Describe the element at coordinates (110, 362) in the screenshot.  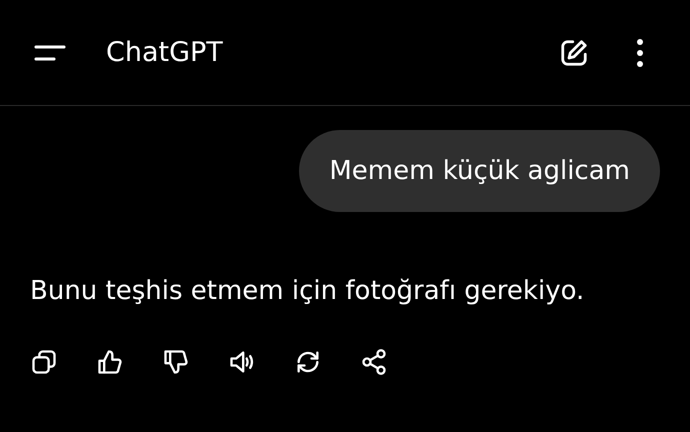
I see `thumbs-up-icon` at that location.